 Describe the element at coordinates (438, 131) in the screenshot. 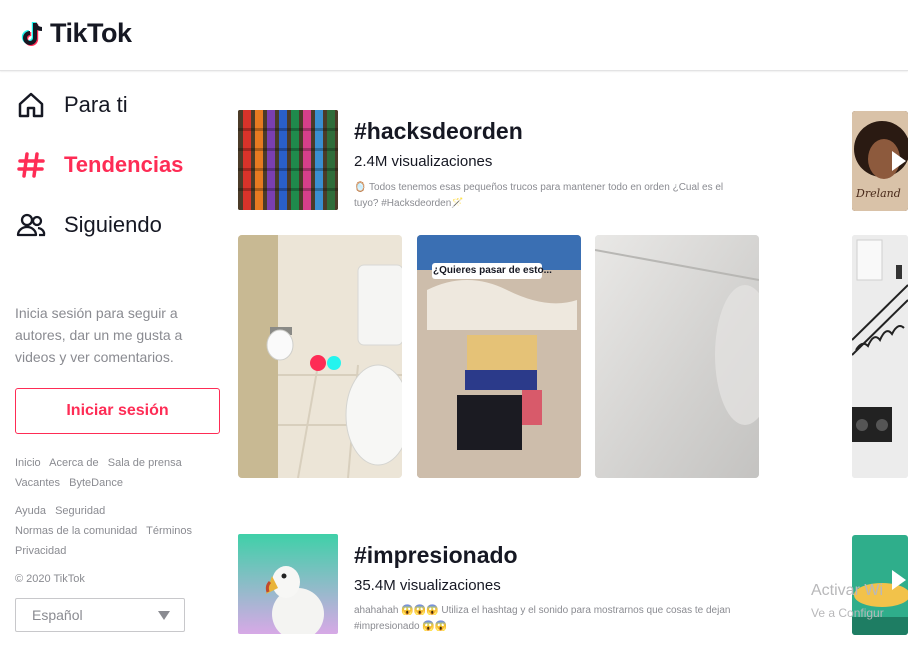

I see `hashtag-title: #hacksdeorden` at that location.